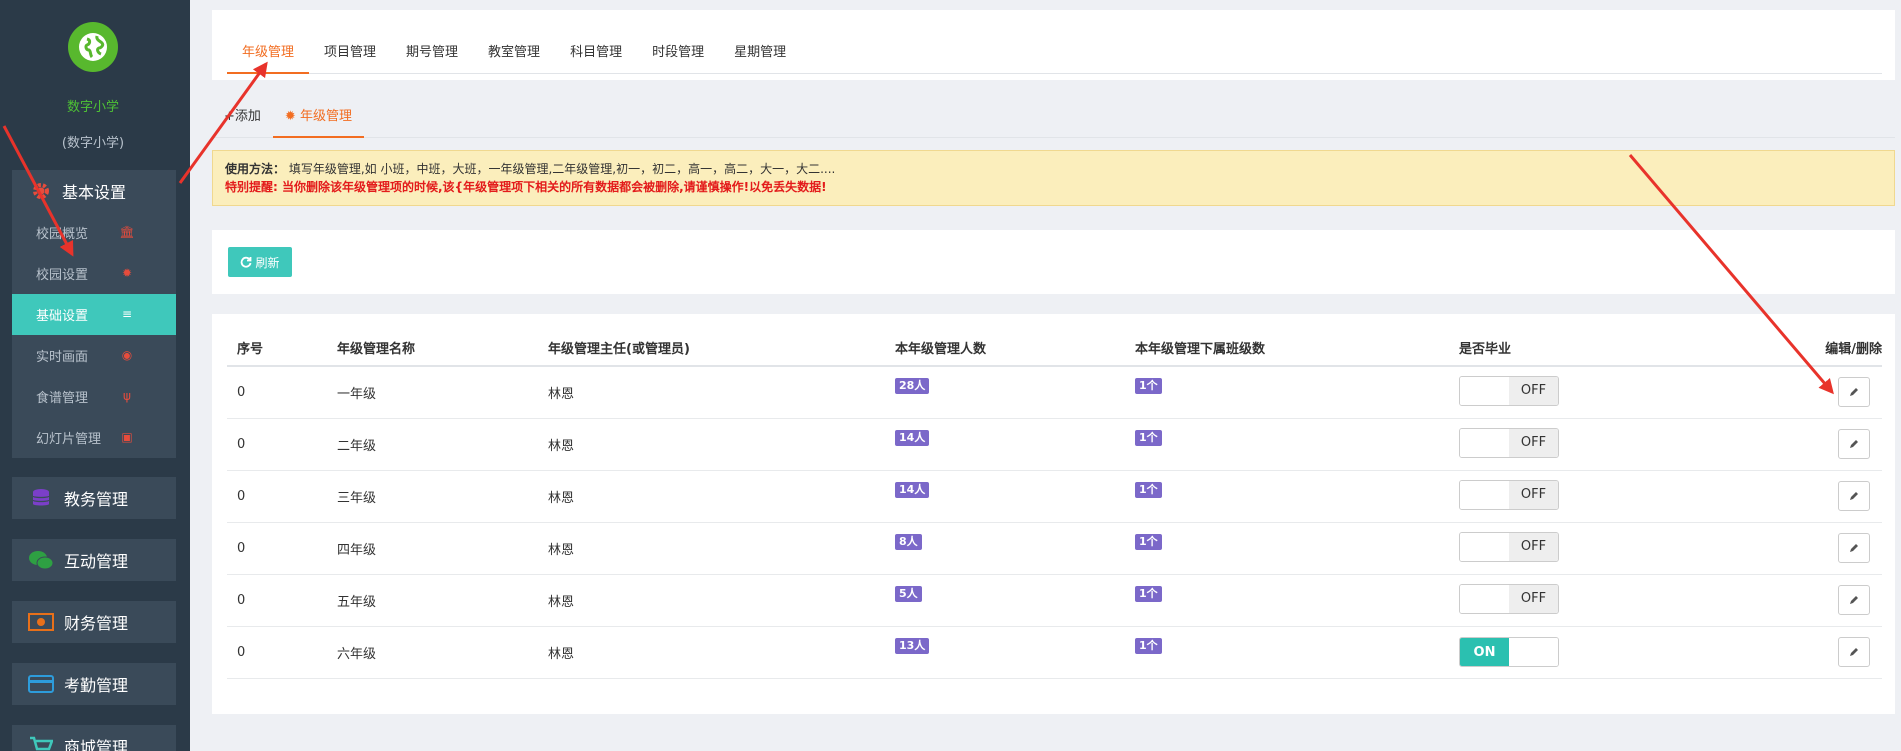  Describe the element at coordinates (1005, 652) in the screenshot. I see `cell-people: 13人` at that location.